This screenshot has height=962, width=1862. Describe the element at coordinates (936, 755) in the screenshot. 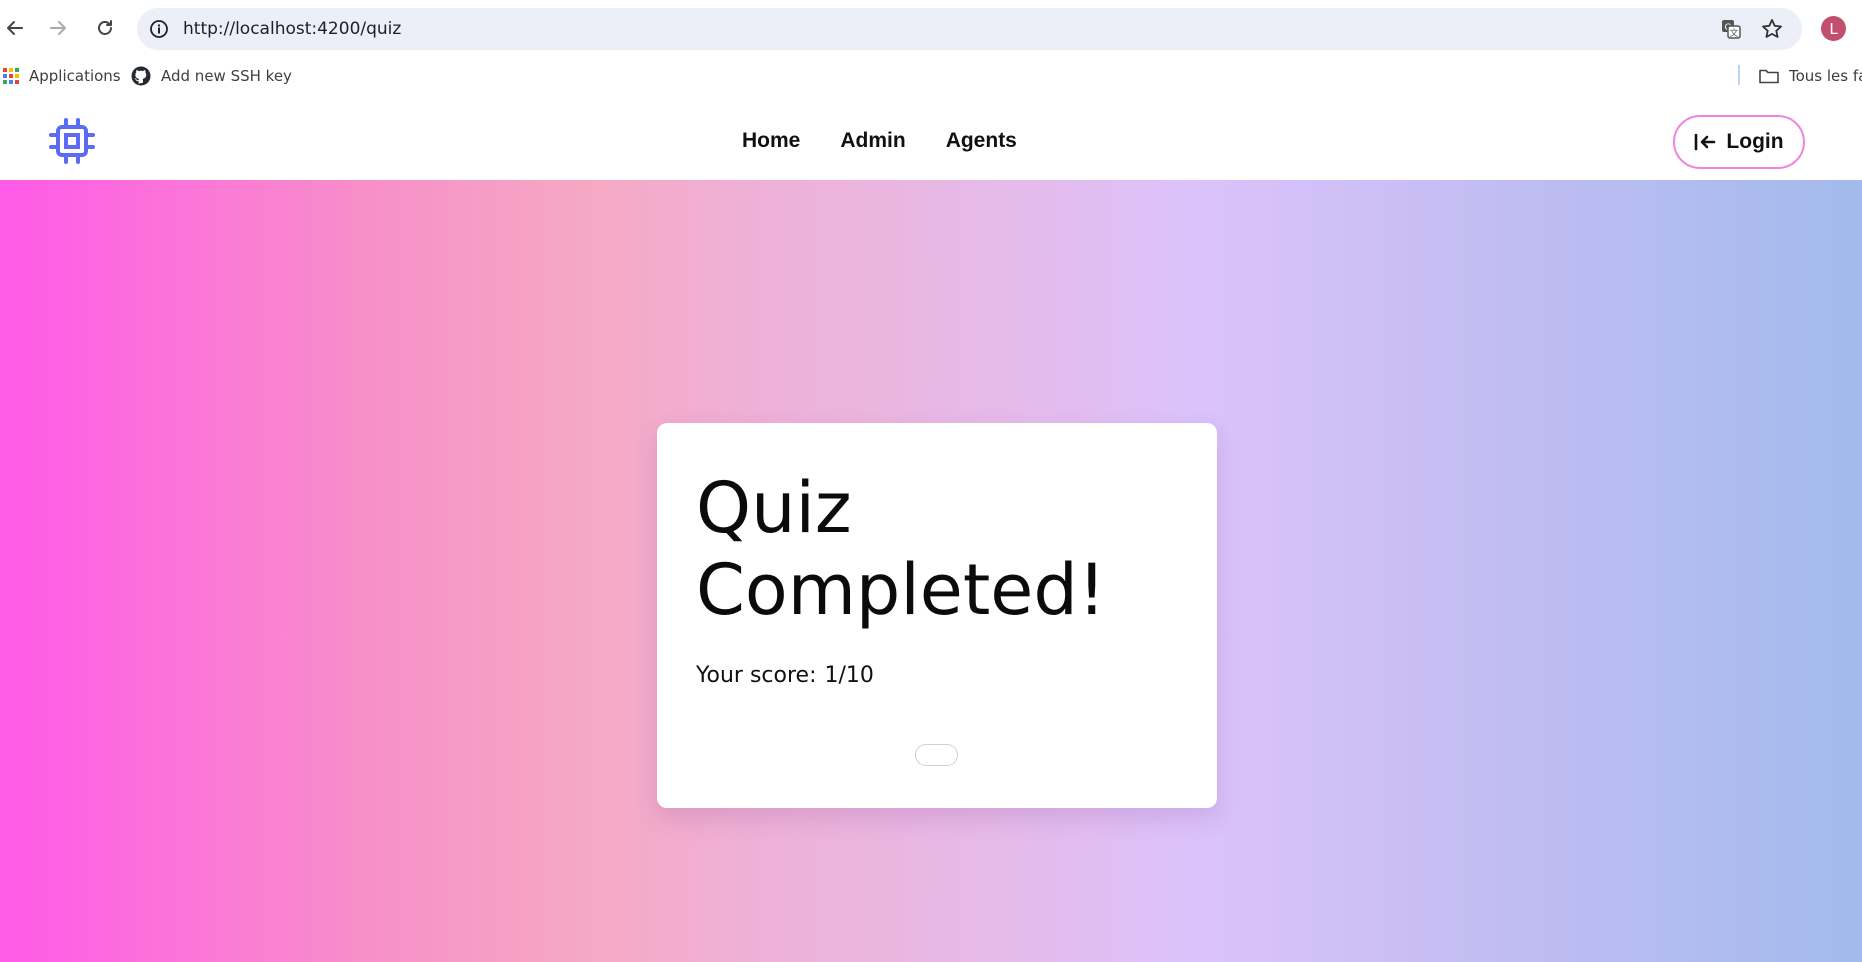

I see `empty-action-button` at that location.